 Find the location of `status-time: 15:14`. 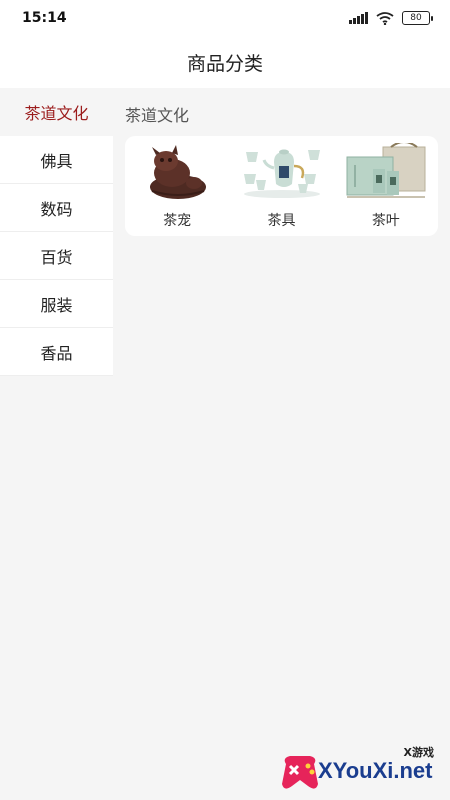

status-time: 15:14 is located at coordinates (44, 18).